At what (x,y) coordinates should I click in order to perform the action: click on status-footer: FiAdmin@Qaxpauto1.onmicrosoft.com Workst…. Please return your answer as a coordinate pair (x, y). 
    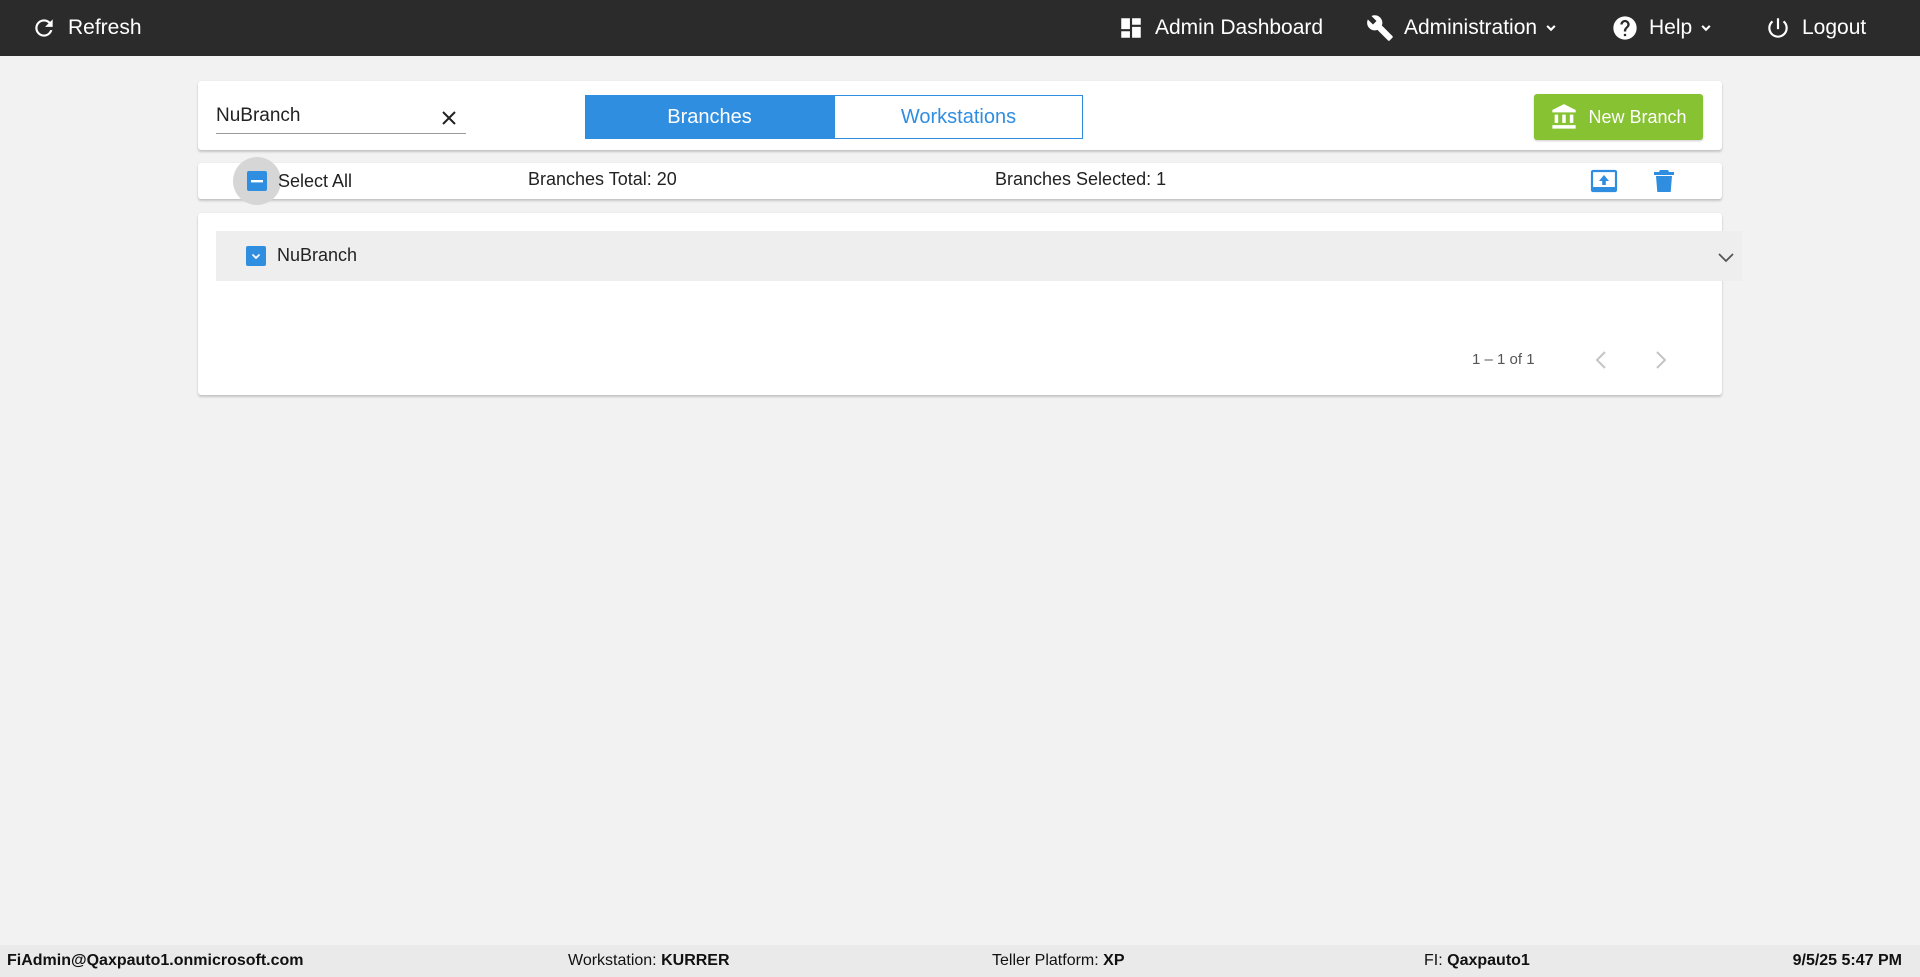
    Looking at the image, I should click on (960, 961).